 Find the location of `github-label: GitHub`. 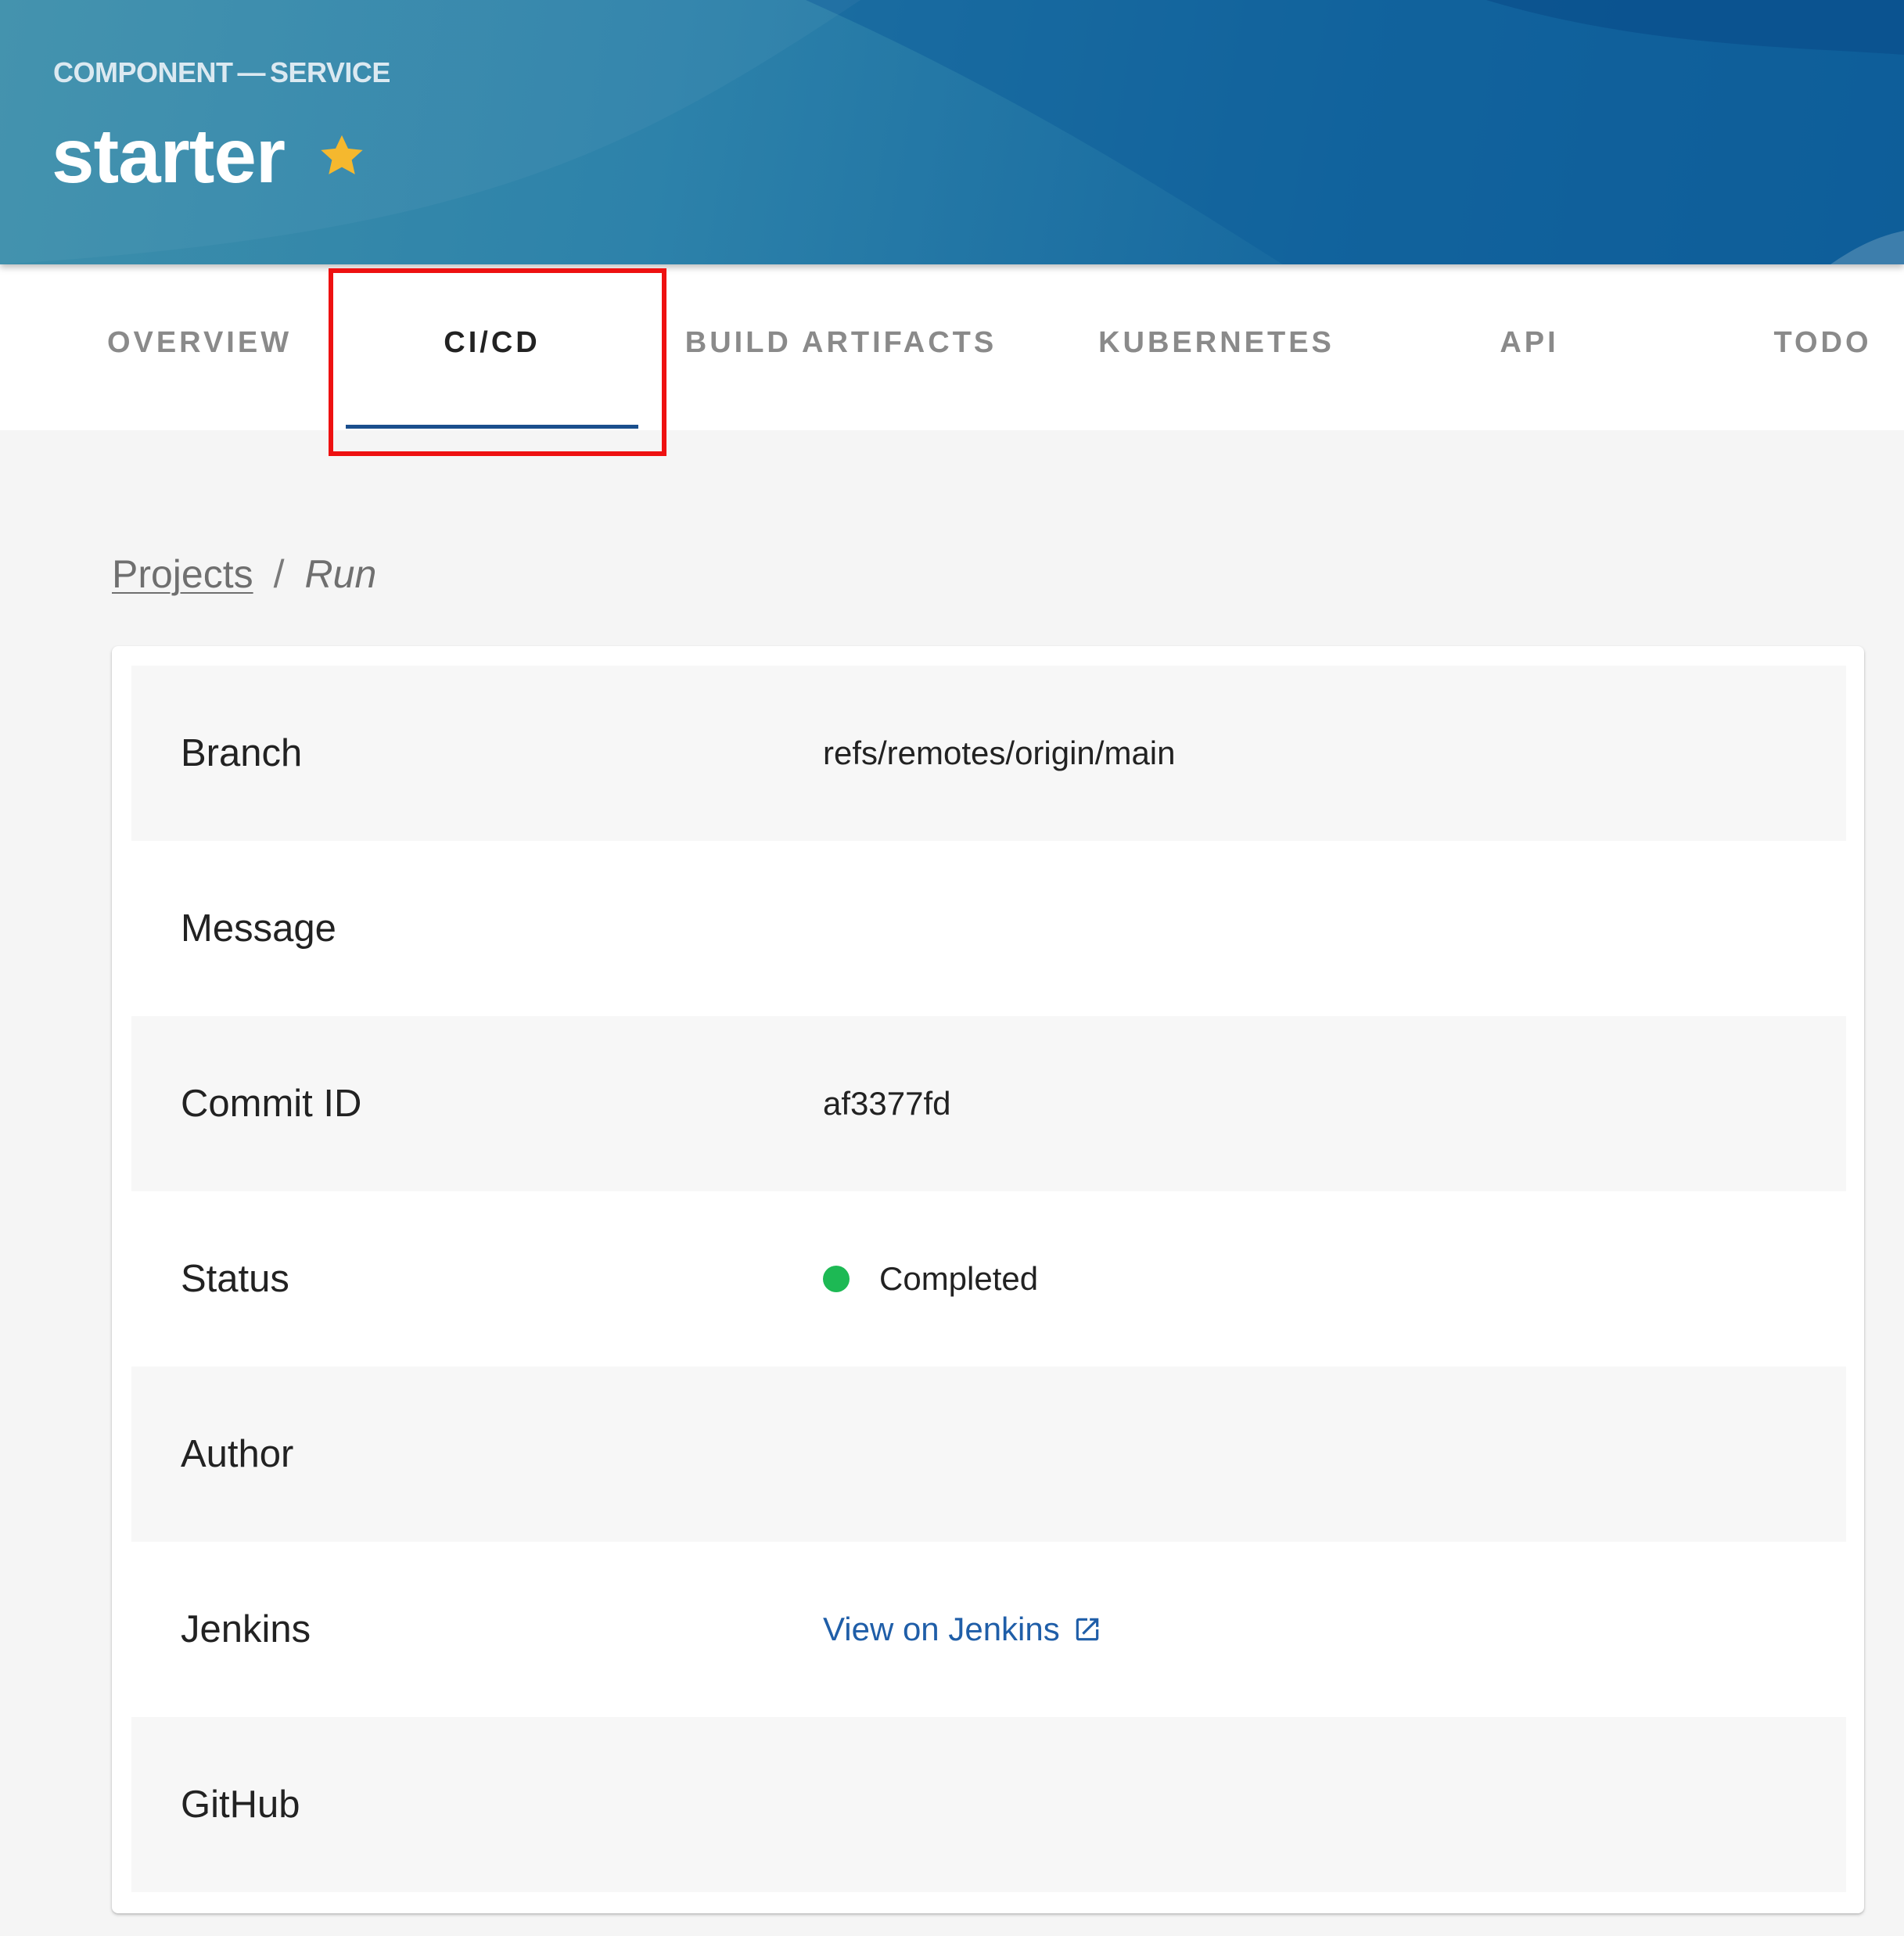

github-label: GitHub is located at coordinates (240, 1804).